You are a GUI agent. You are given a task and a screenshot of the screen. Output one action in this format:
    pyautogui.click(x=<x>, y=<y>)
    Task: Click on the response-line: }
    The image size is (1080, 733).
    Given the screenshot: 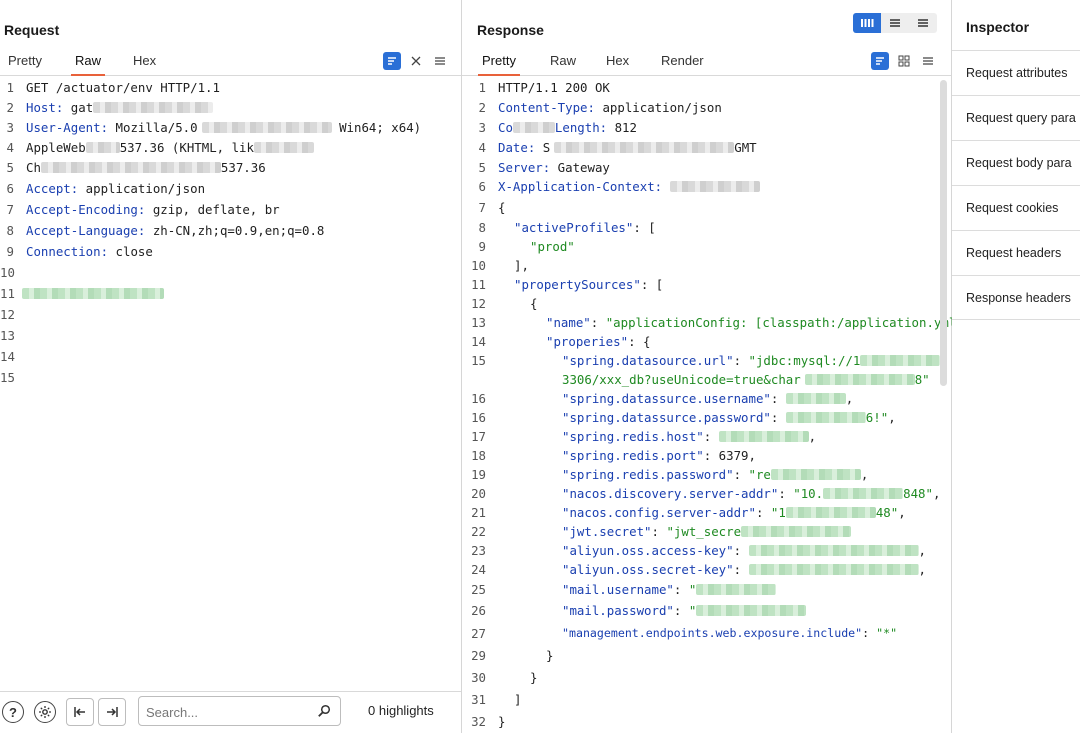 What is the action you would take?
    pyautogui.click(x=502, y=721)
    